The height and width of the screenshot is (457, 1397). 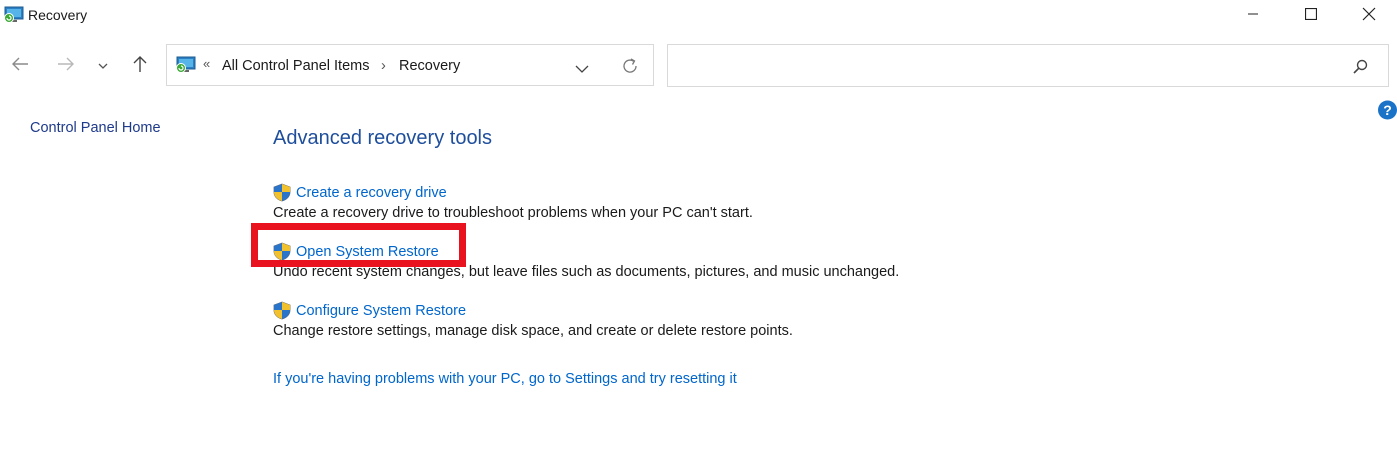 I want to click on search-input, so click(x=1006, y=66).